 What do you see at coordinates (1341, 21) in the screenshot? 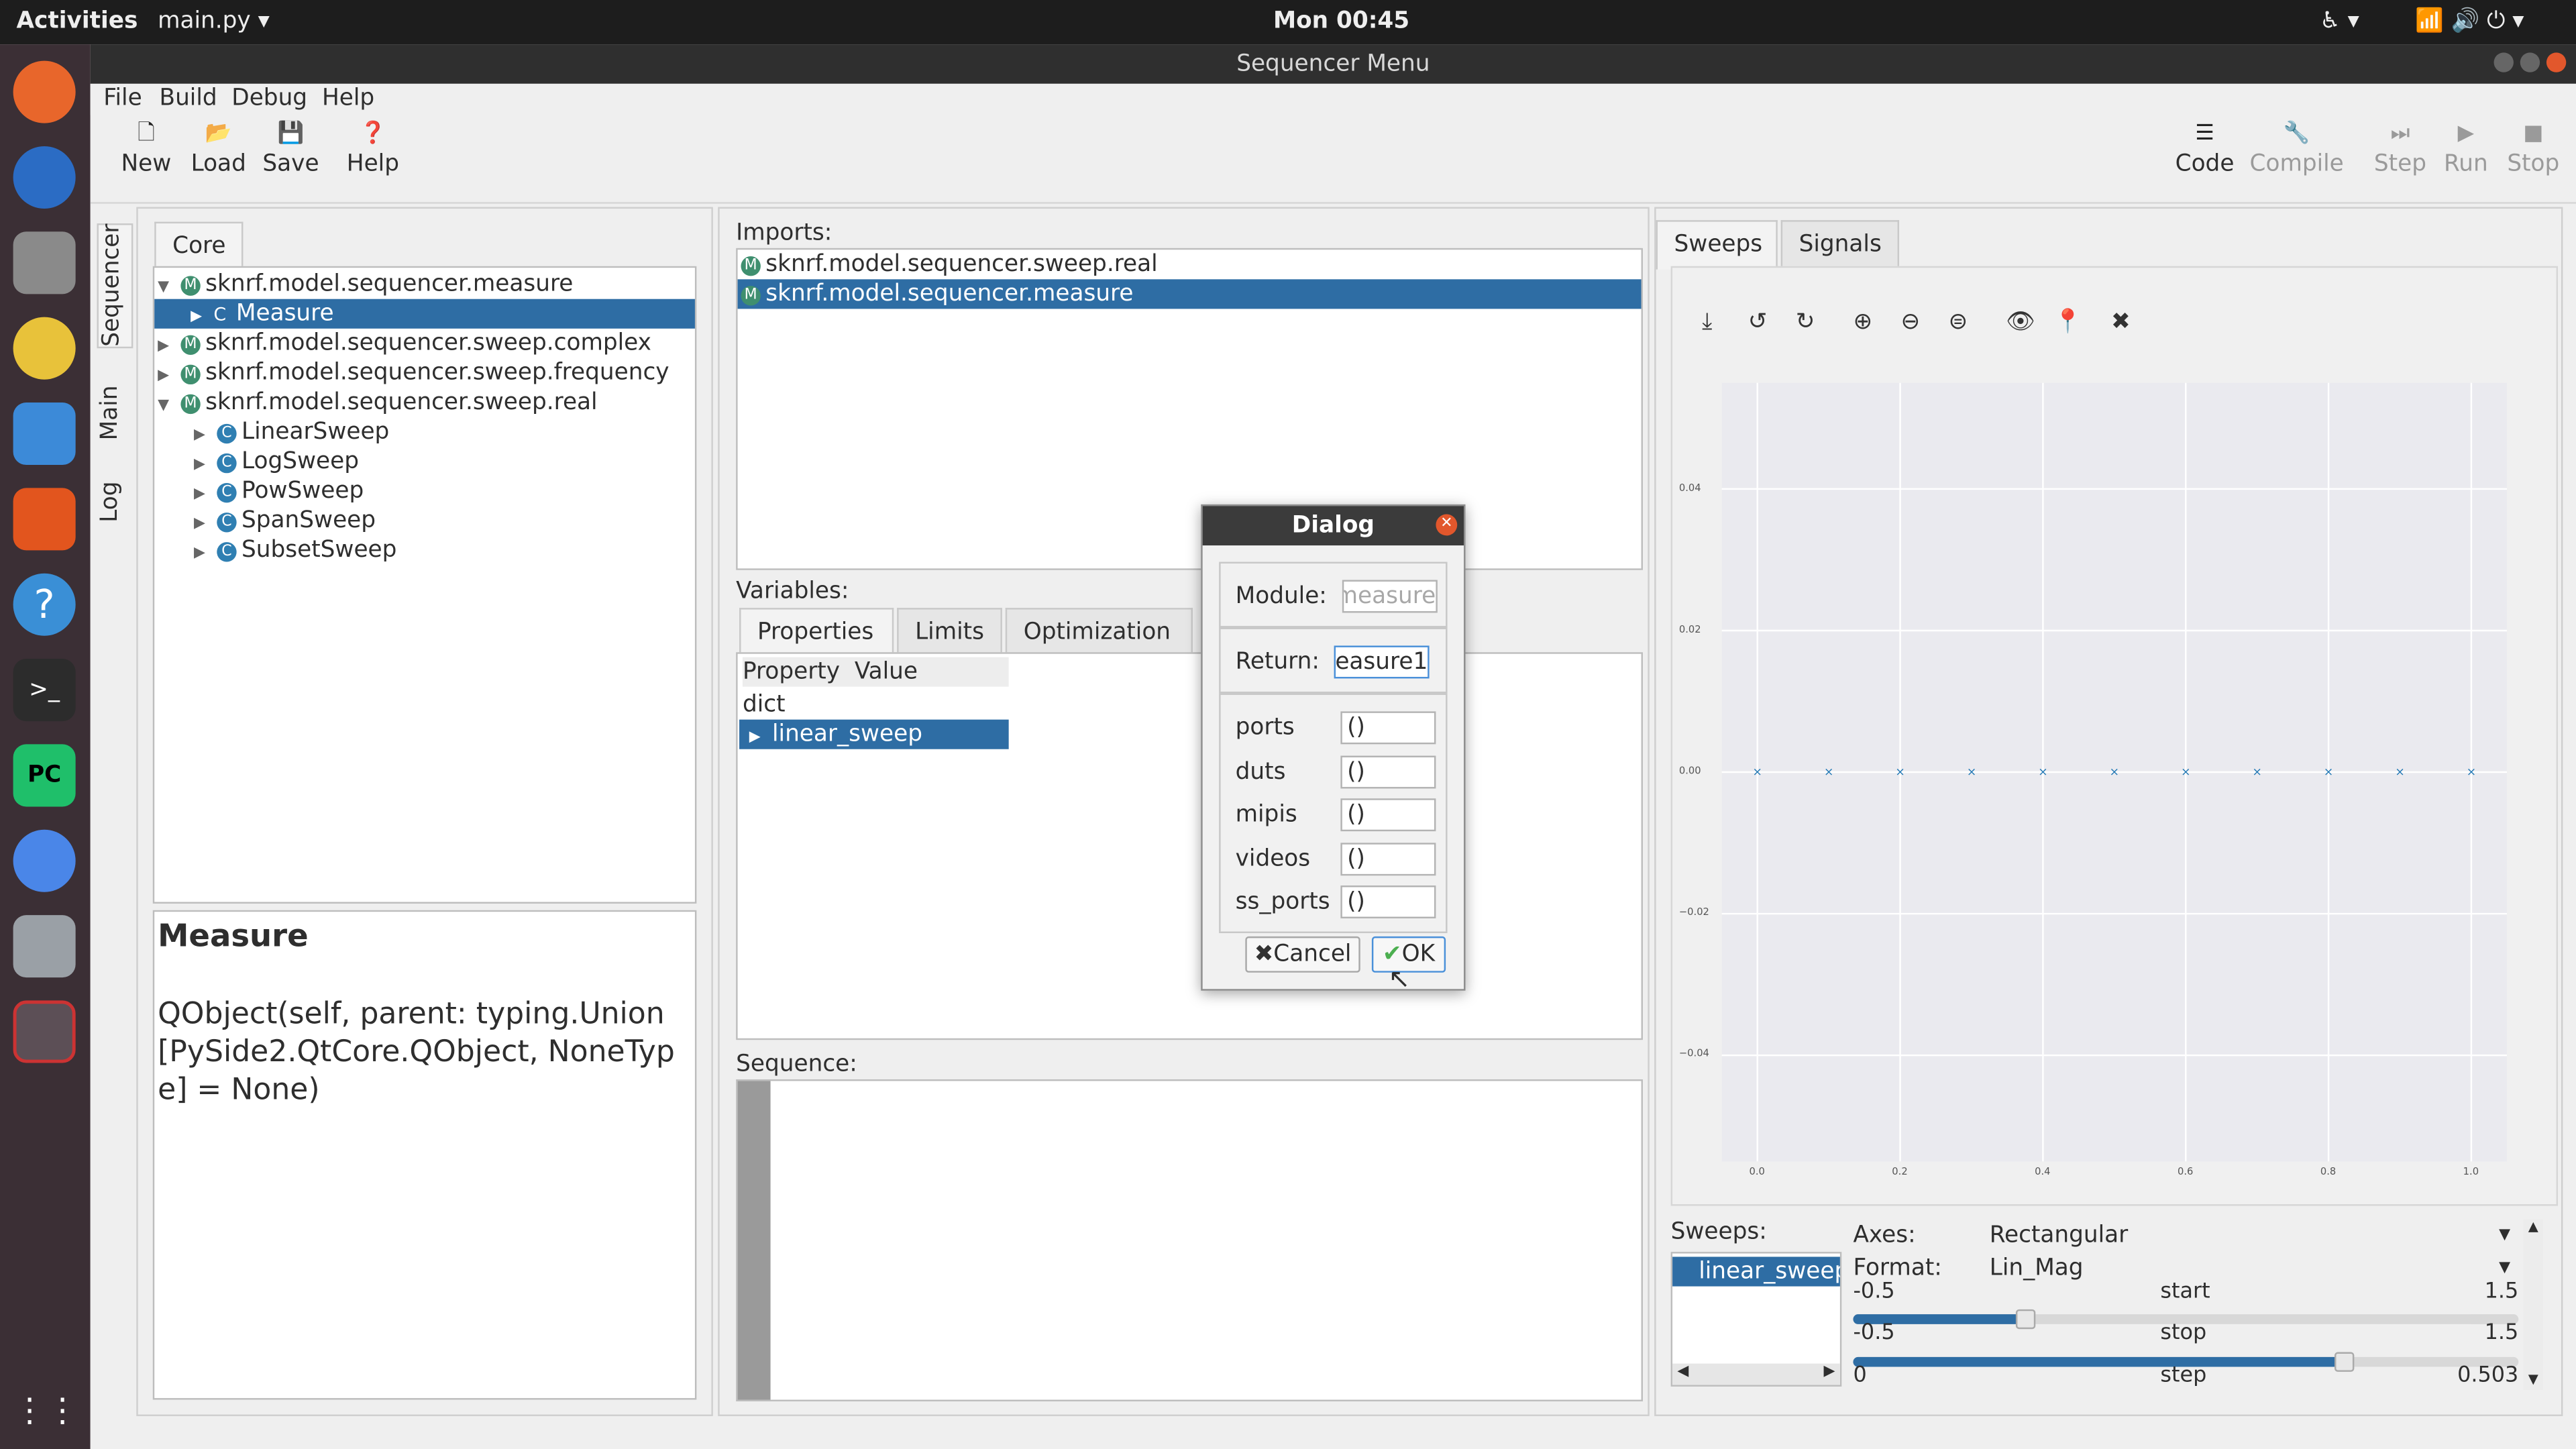
I see `clock: Mon 00:45` at bounding box center [1341, 21].